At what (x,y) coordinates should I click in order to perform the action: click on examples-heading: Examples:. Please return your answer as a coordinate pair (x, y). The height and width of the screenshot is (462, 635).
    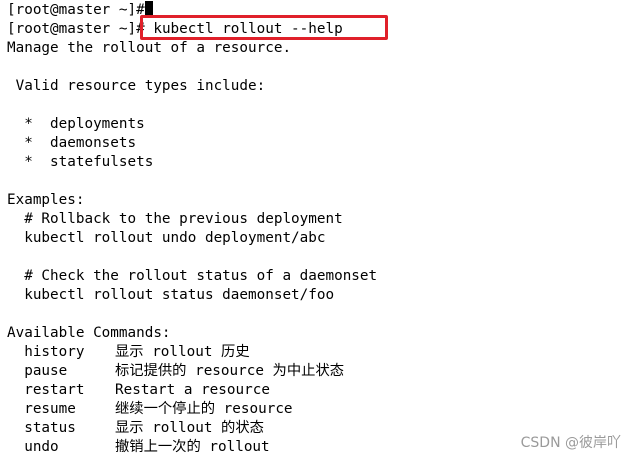
    Looking at the image, I should click on (46, 200).